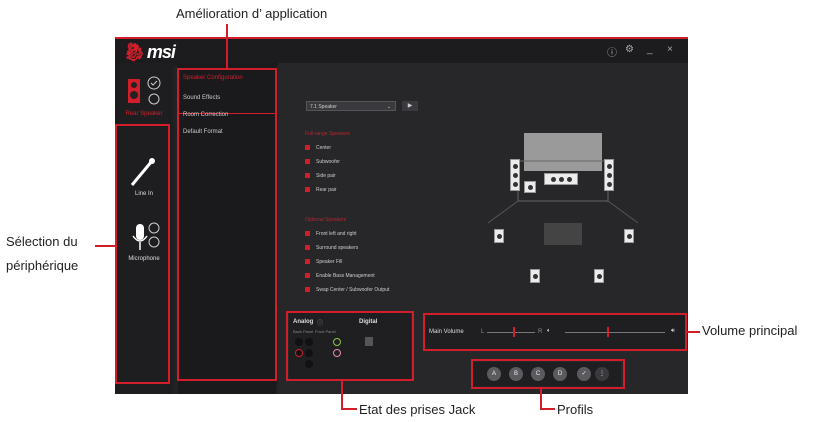 This screenshot has width=824, height=422. I want to click on option-label: Front left and right, so click(336, 234).